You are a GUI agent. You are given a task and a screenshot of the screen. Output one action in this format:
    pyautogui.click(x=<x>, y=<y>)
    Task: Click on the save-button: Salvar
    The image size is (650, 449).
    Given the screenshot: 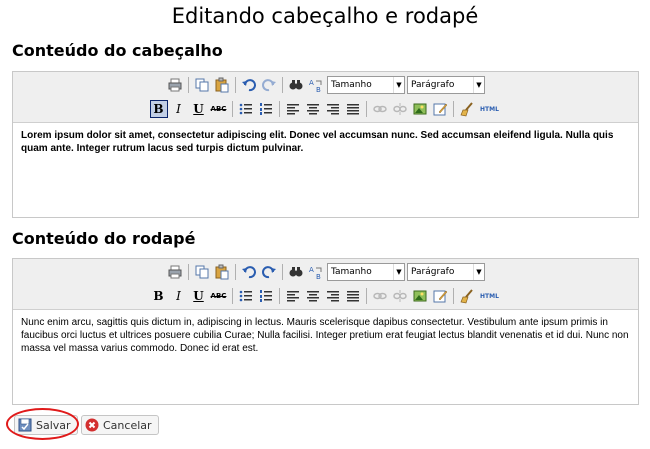 What is the action you would take?
    pyautogui.click(x=46, y=425)
    